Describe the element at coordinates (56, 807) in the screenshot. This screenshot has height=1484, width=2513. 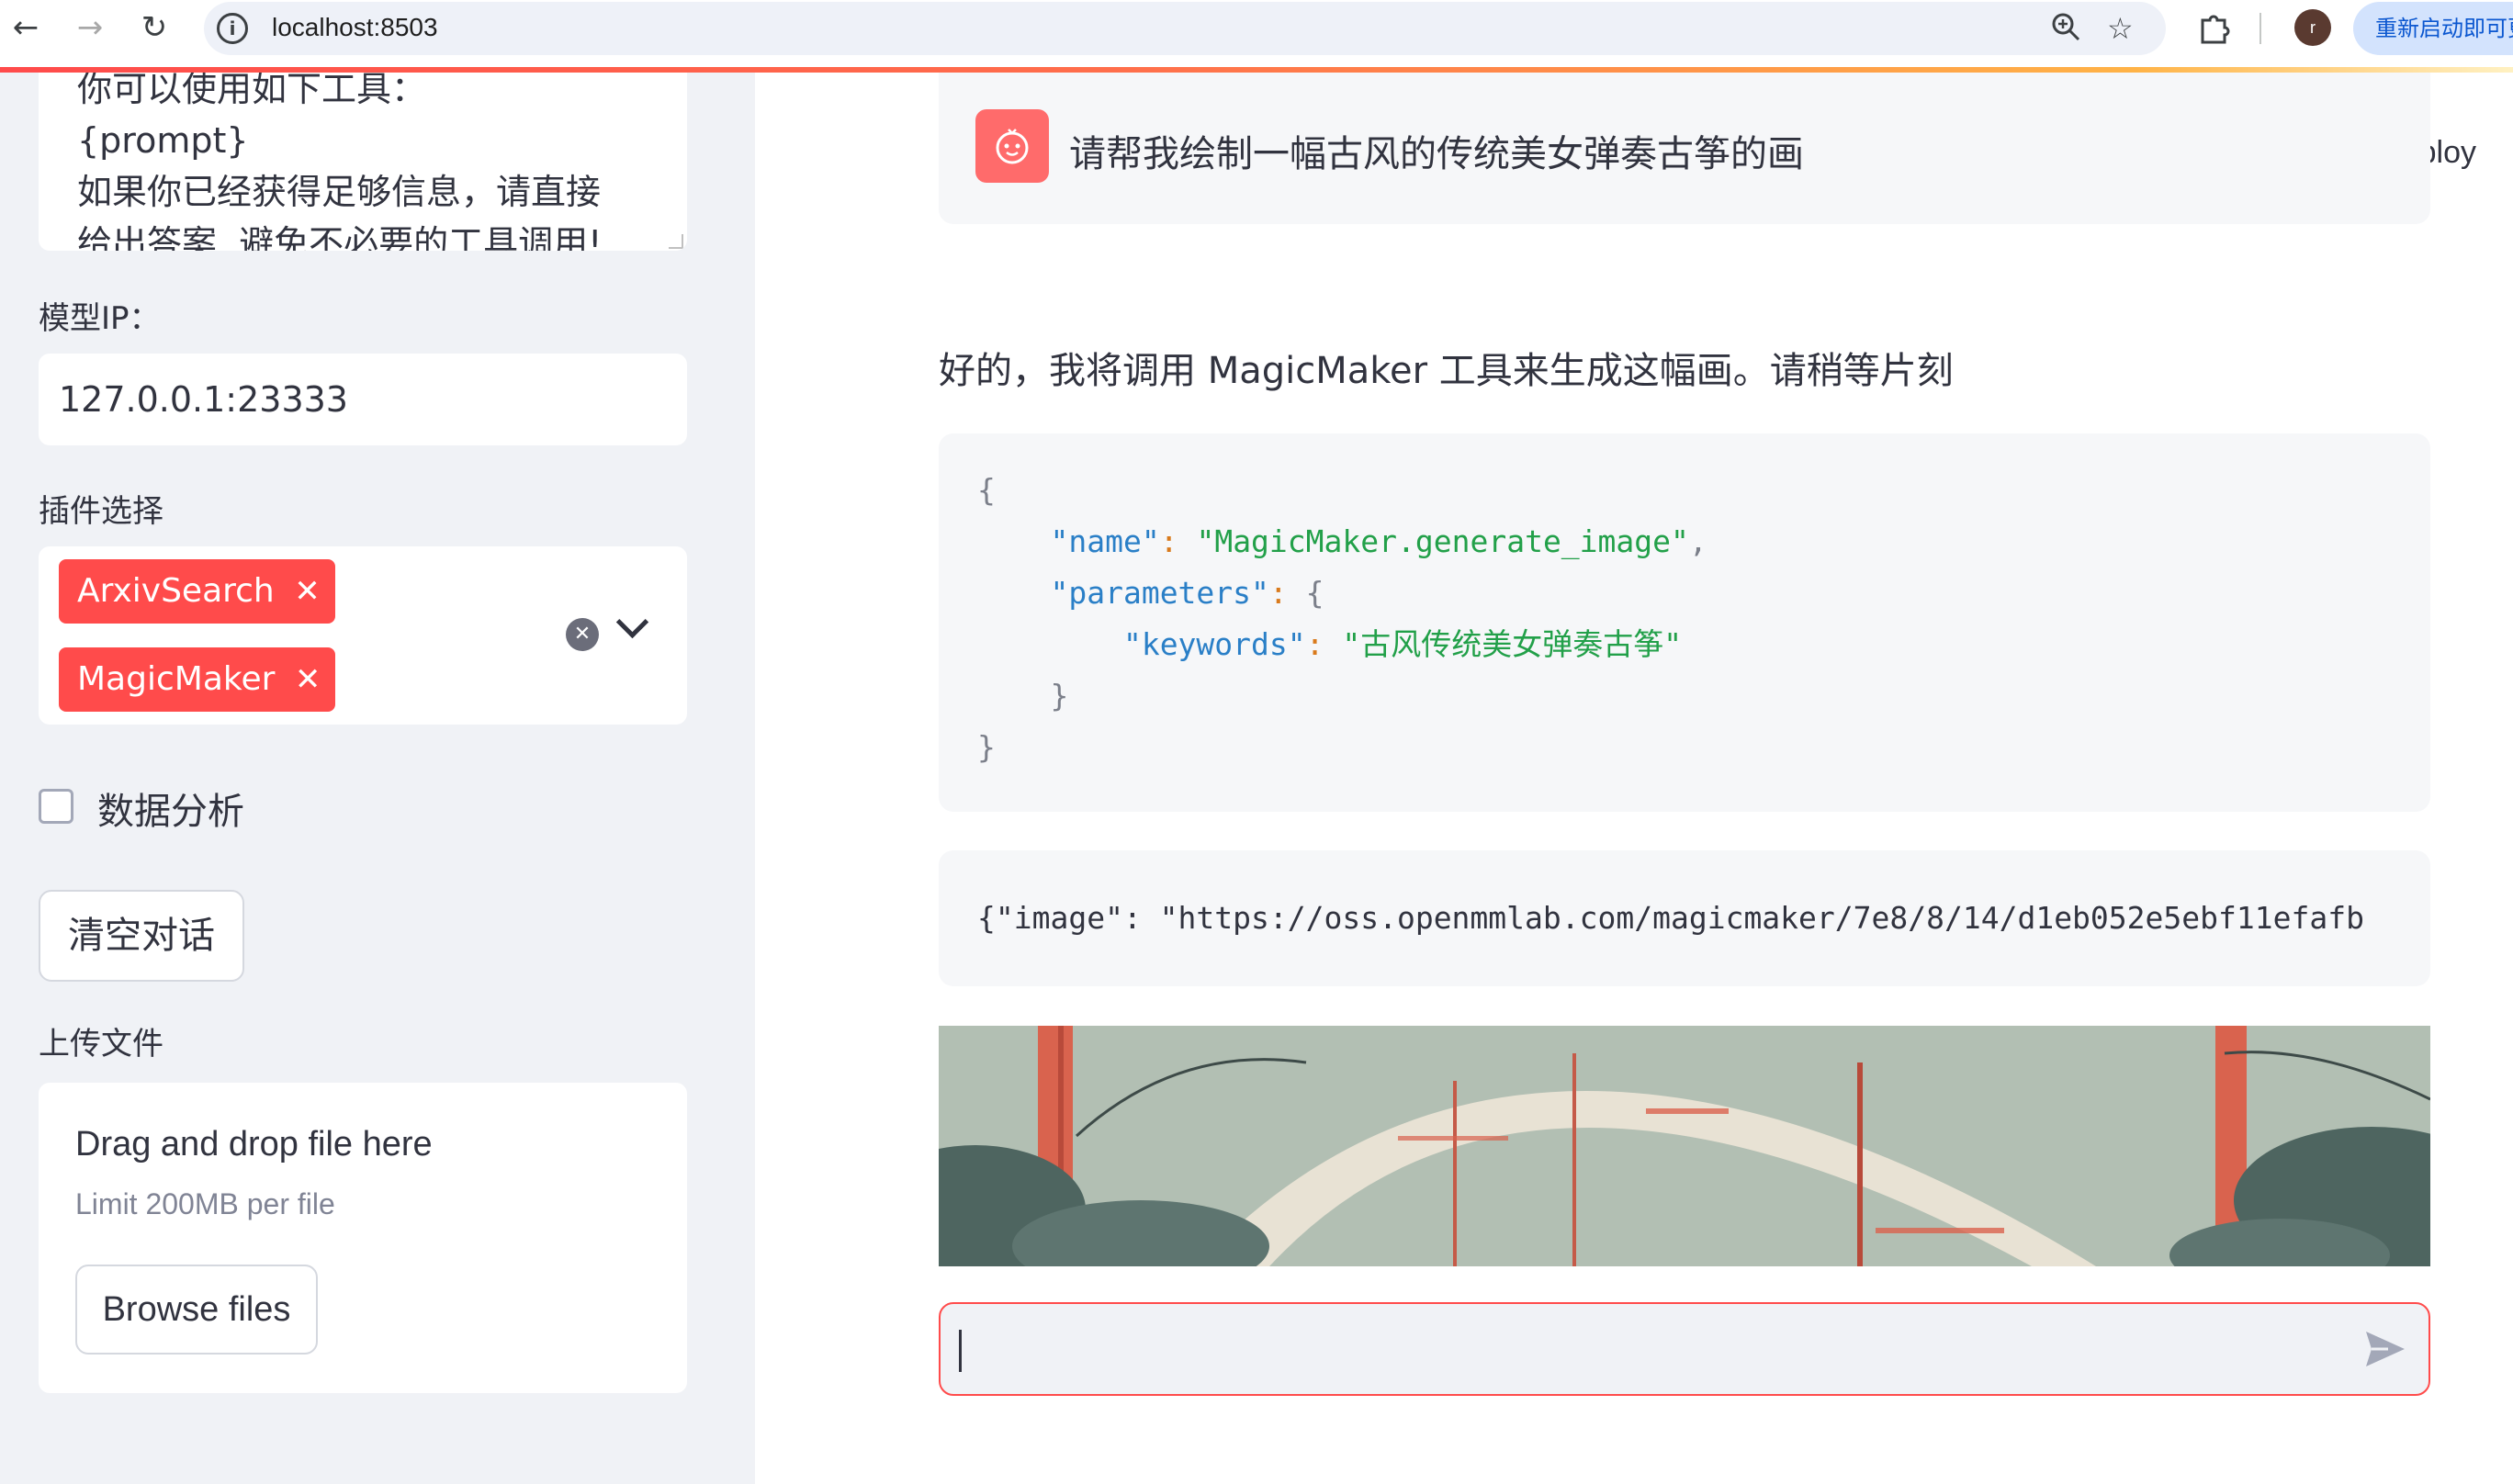
I see `data-analysis-checkbox` at that location.